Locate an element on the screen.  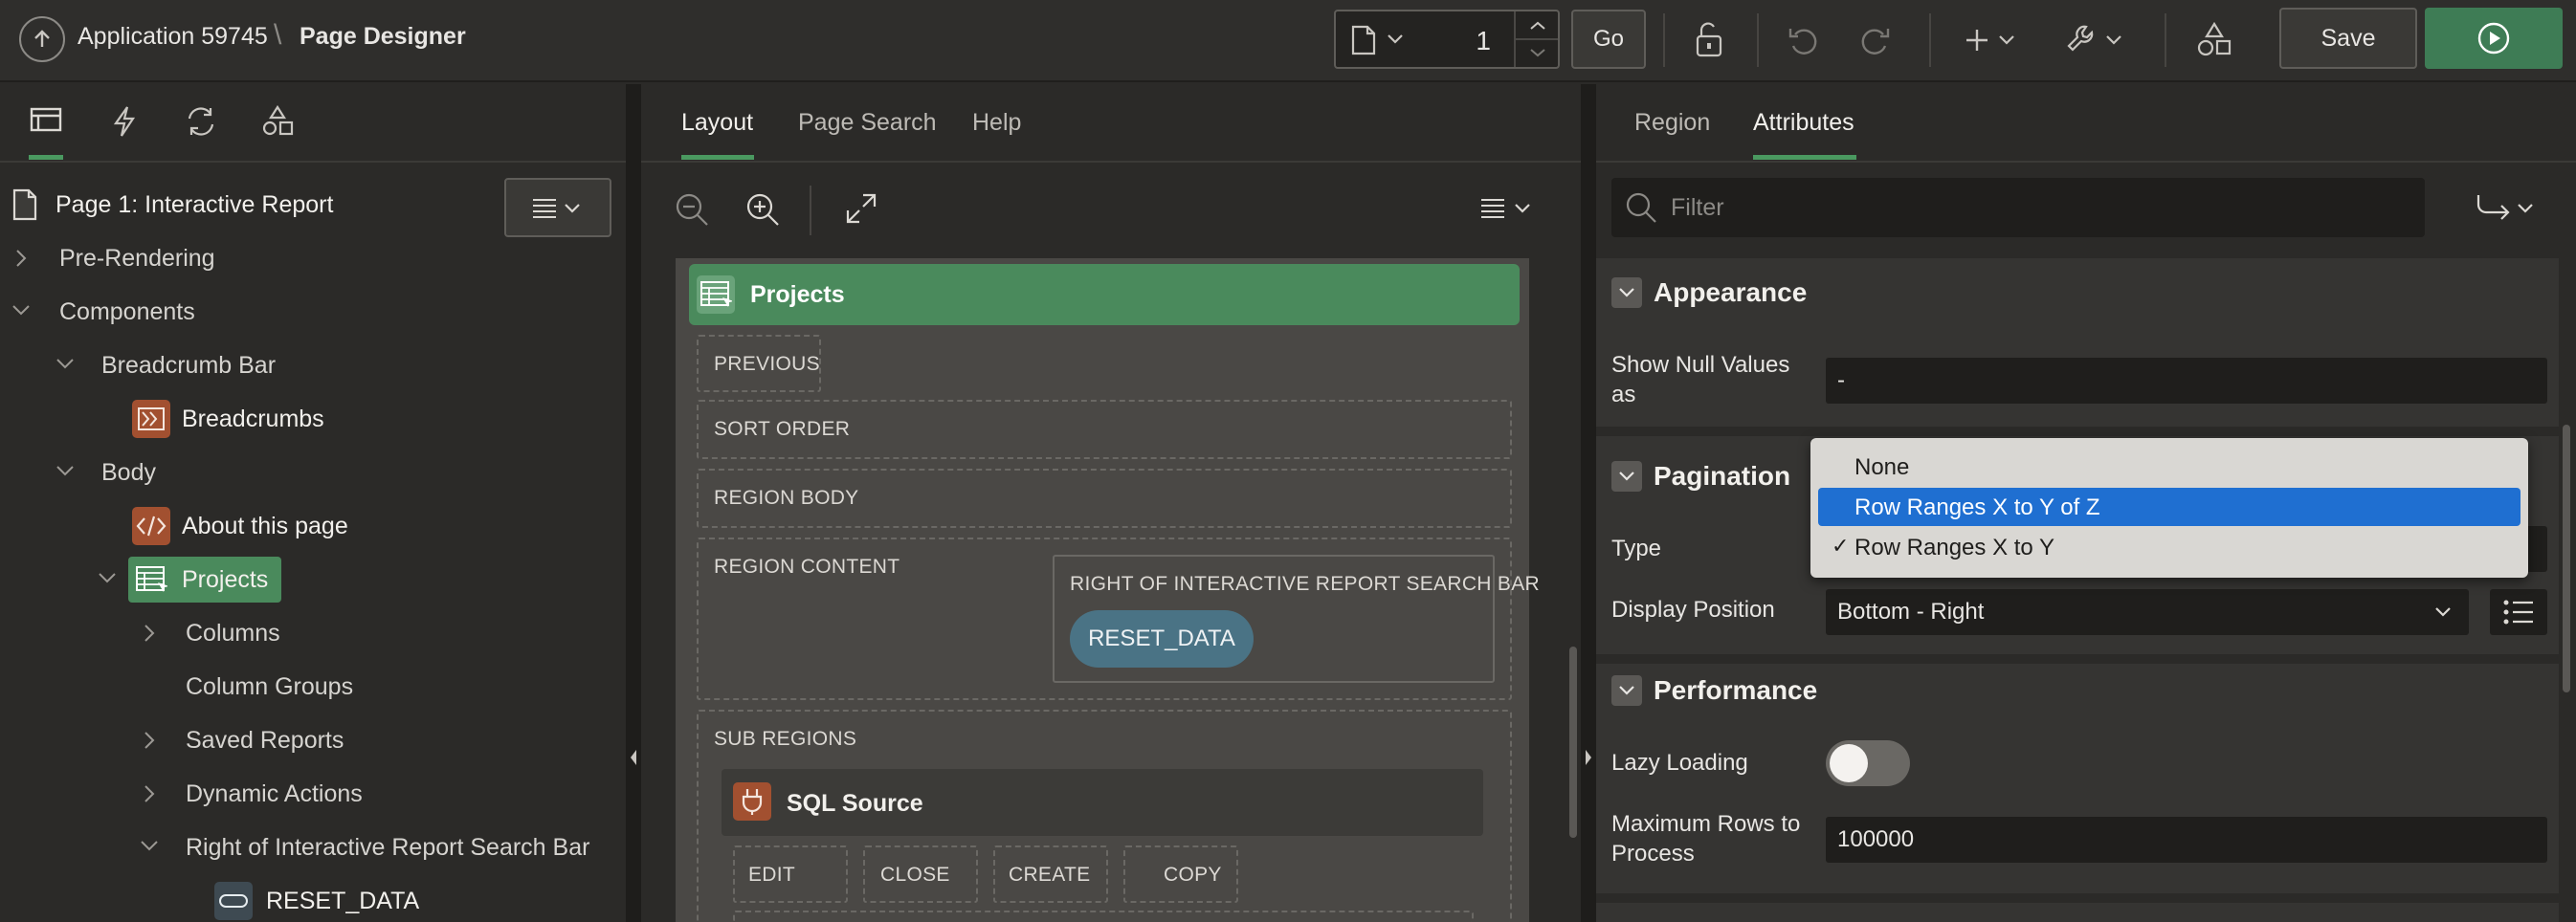
list-icon is located at coordinates (2518, 613).